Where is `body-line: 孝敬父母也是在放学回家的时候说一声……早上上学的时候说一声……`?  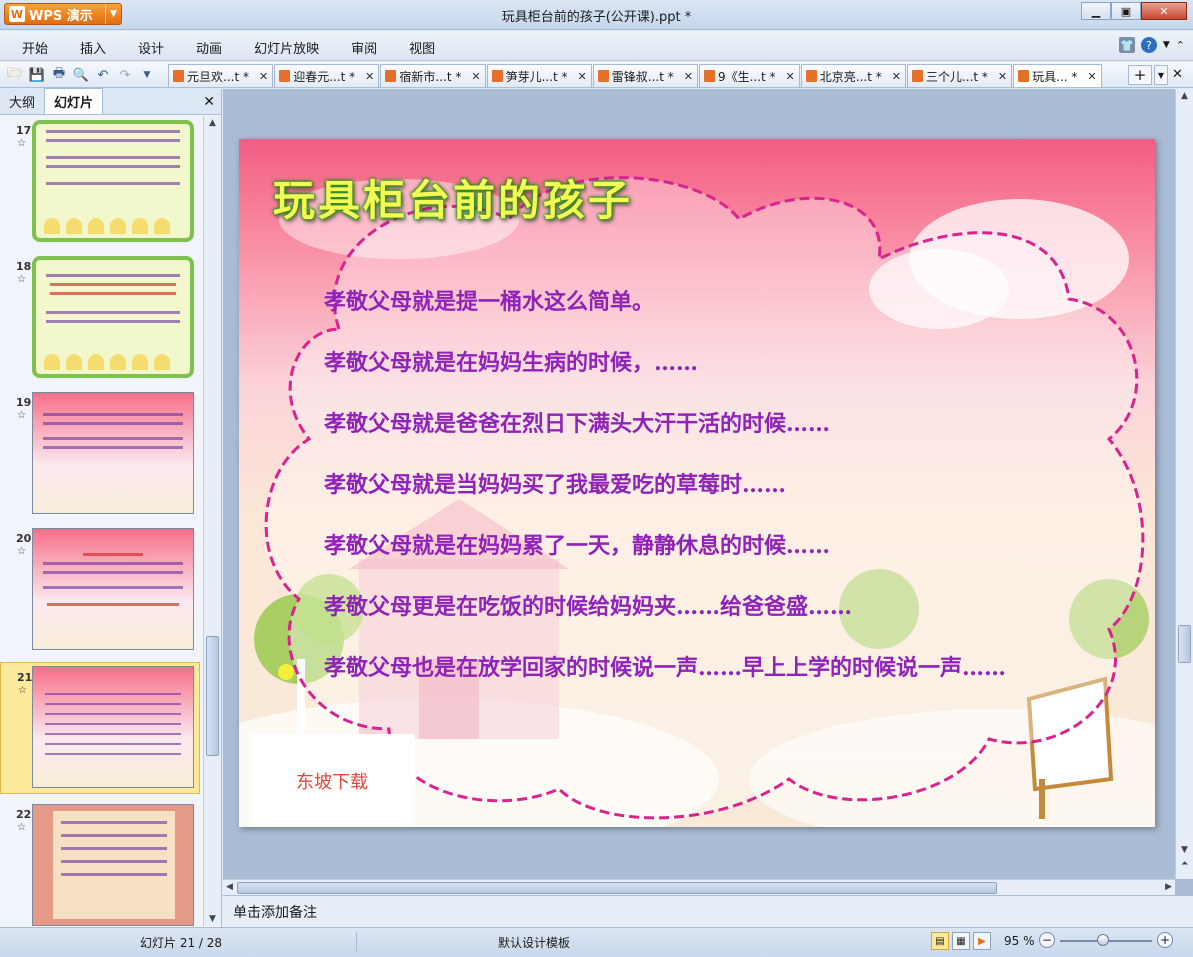
body-line: 孝敬父母也是在放学回家的时候说一声……早上上学的时候说一声…… is located at coordinates (665, 668).